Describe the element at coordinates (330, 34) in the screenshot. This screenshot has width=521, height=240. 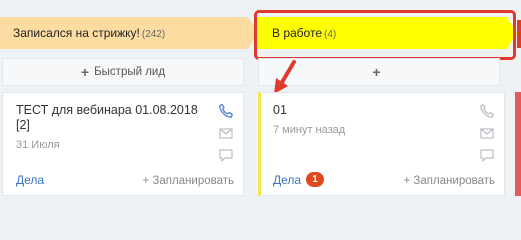
I see `stage-count: (4)` at that location.